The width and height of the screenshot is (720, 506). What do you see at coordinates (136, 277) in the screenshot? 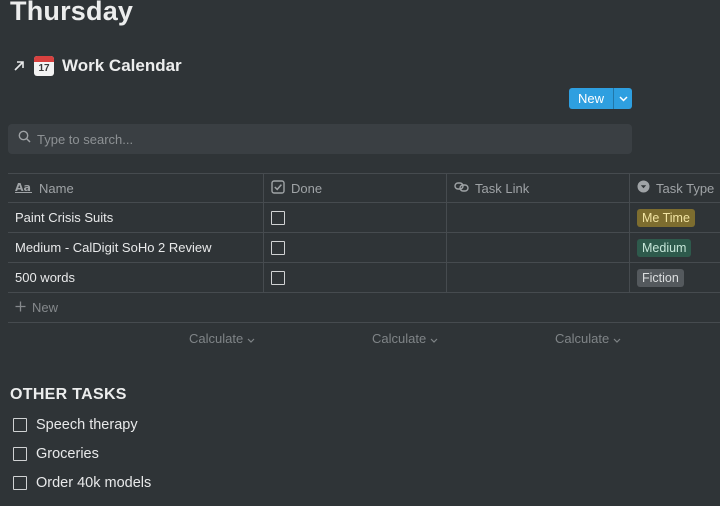
I see `row-name-cell: 500 words` at bounding box center [136, 277].